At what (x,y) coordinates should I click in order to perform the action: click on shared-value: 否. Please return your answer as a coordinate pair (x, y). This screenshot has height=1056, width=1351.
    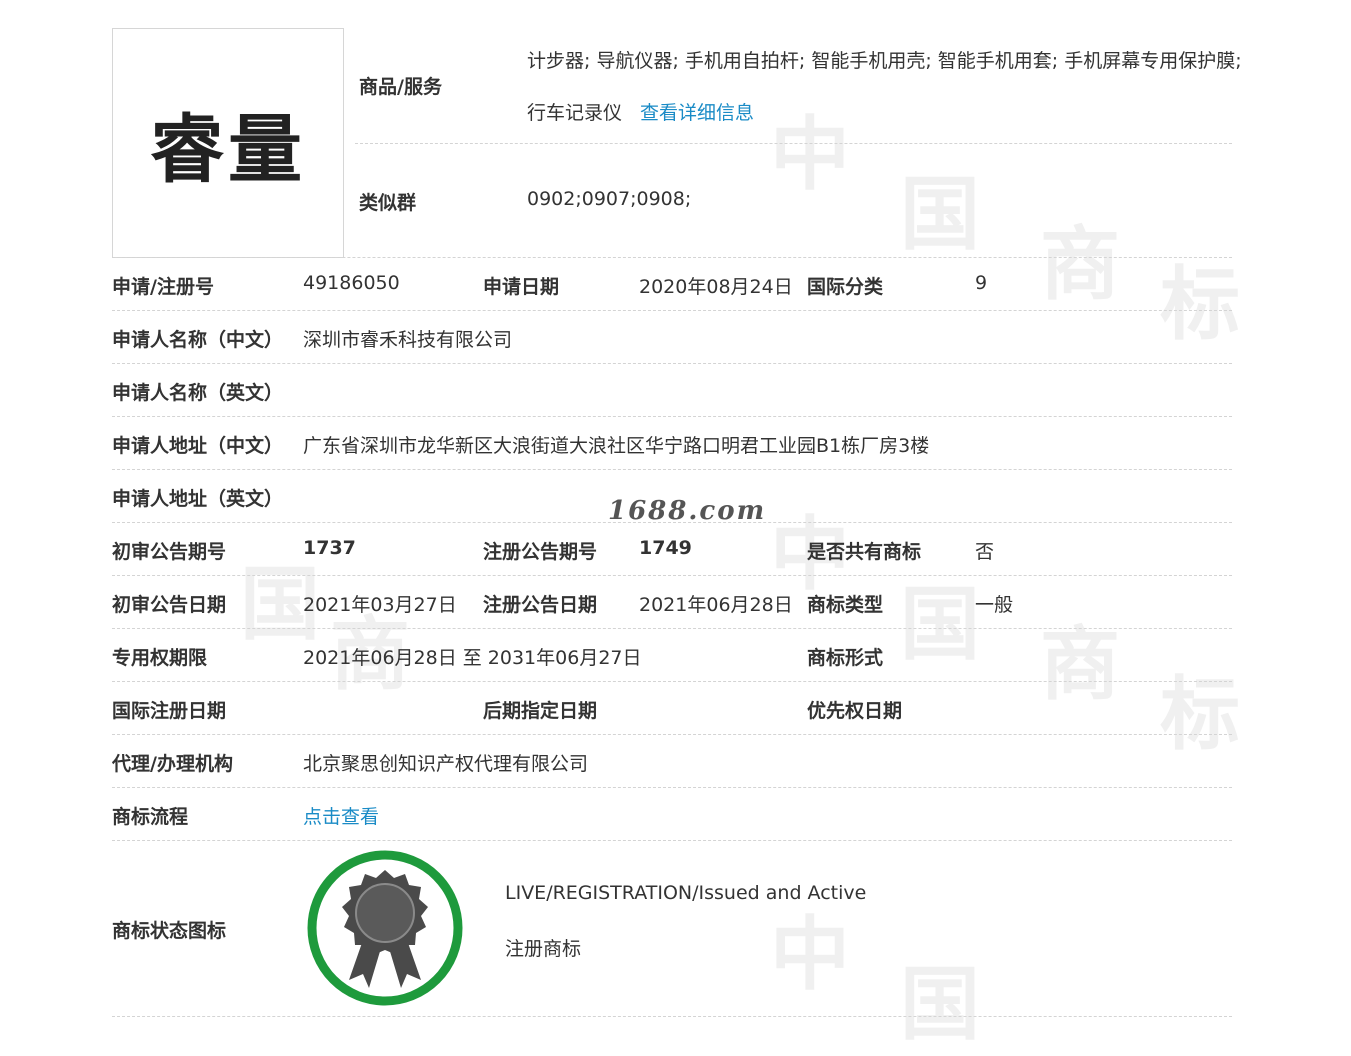
    Looking at the image, I should click on (985, 552).